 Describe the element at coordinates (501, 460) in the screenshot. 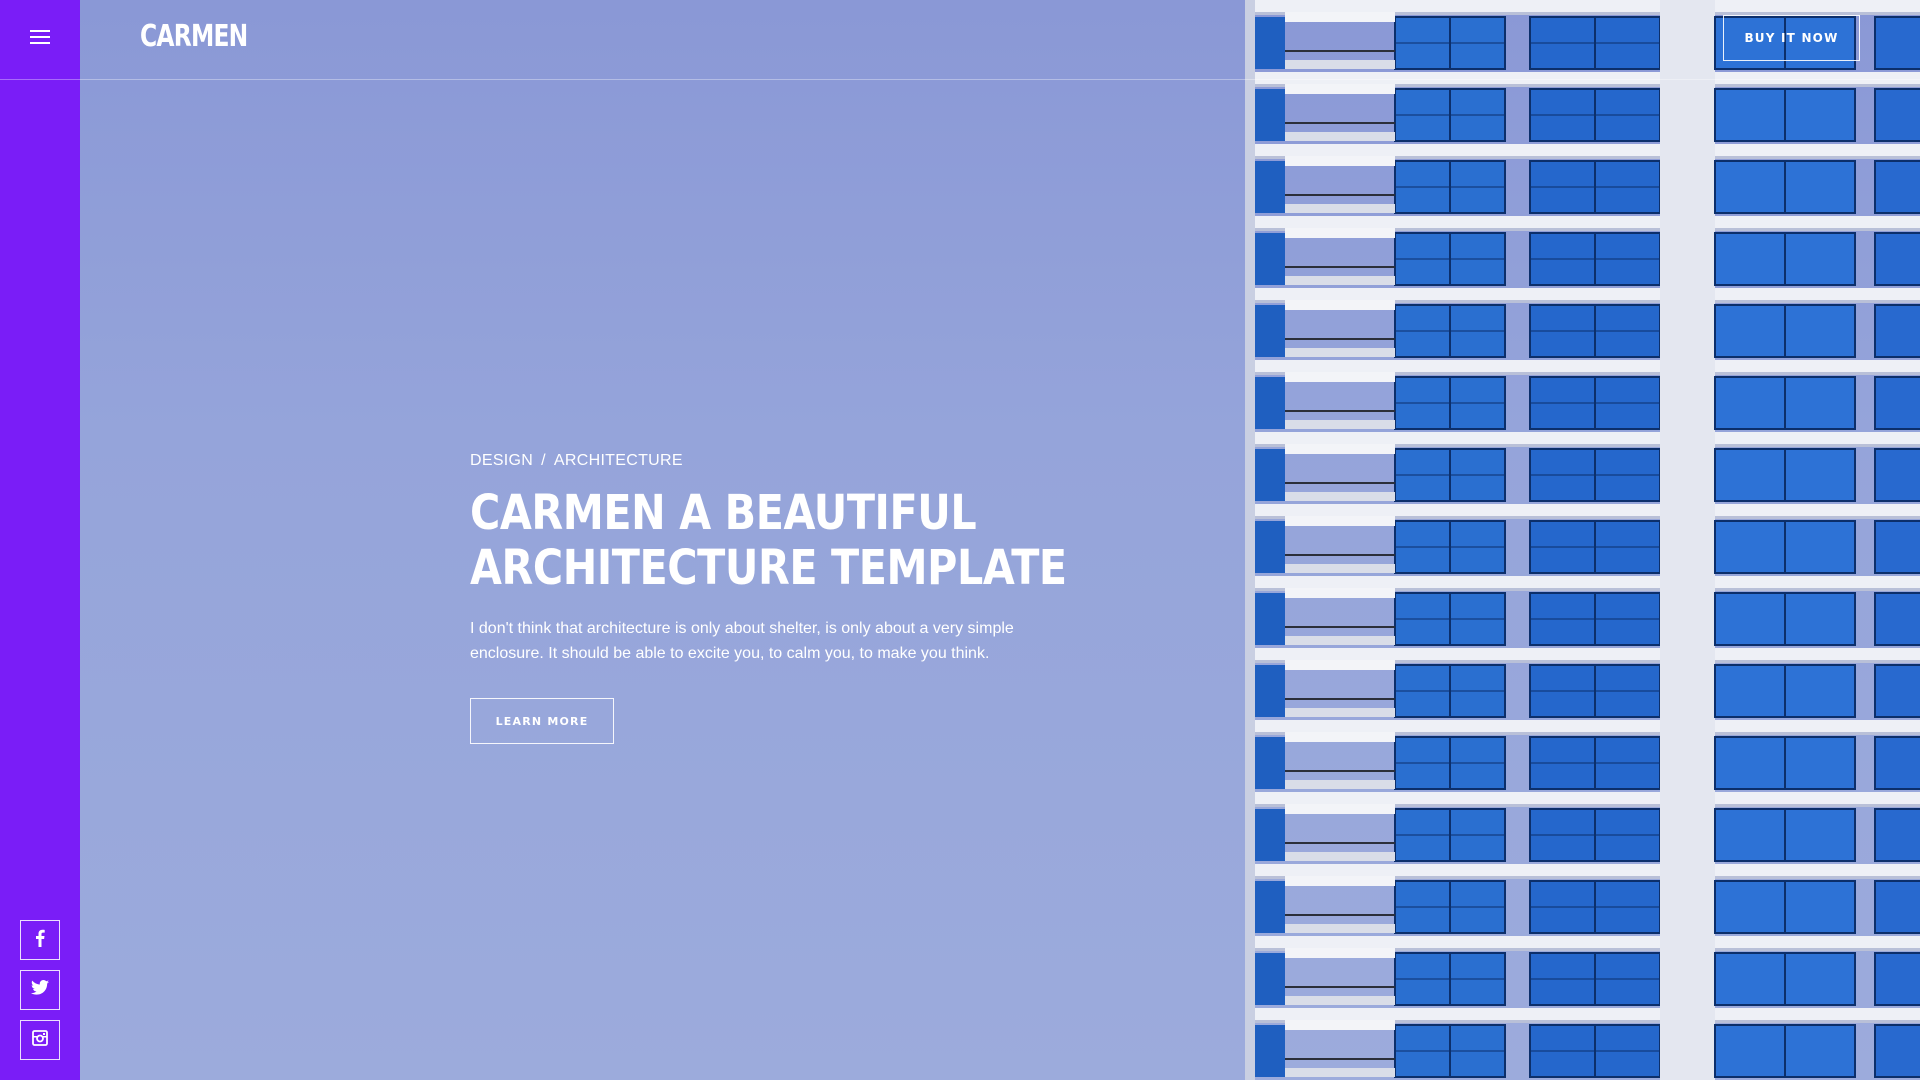

I see `category-design-link: DESIGN` at that location.